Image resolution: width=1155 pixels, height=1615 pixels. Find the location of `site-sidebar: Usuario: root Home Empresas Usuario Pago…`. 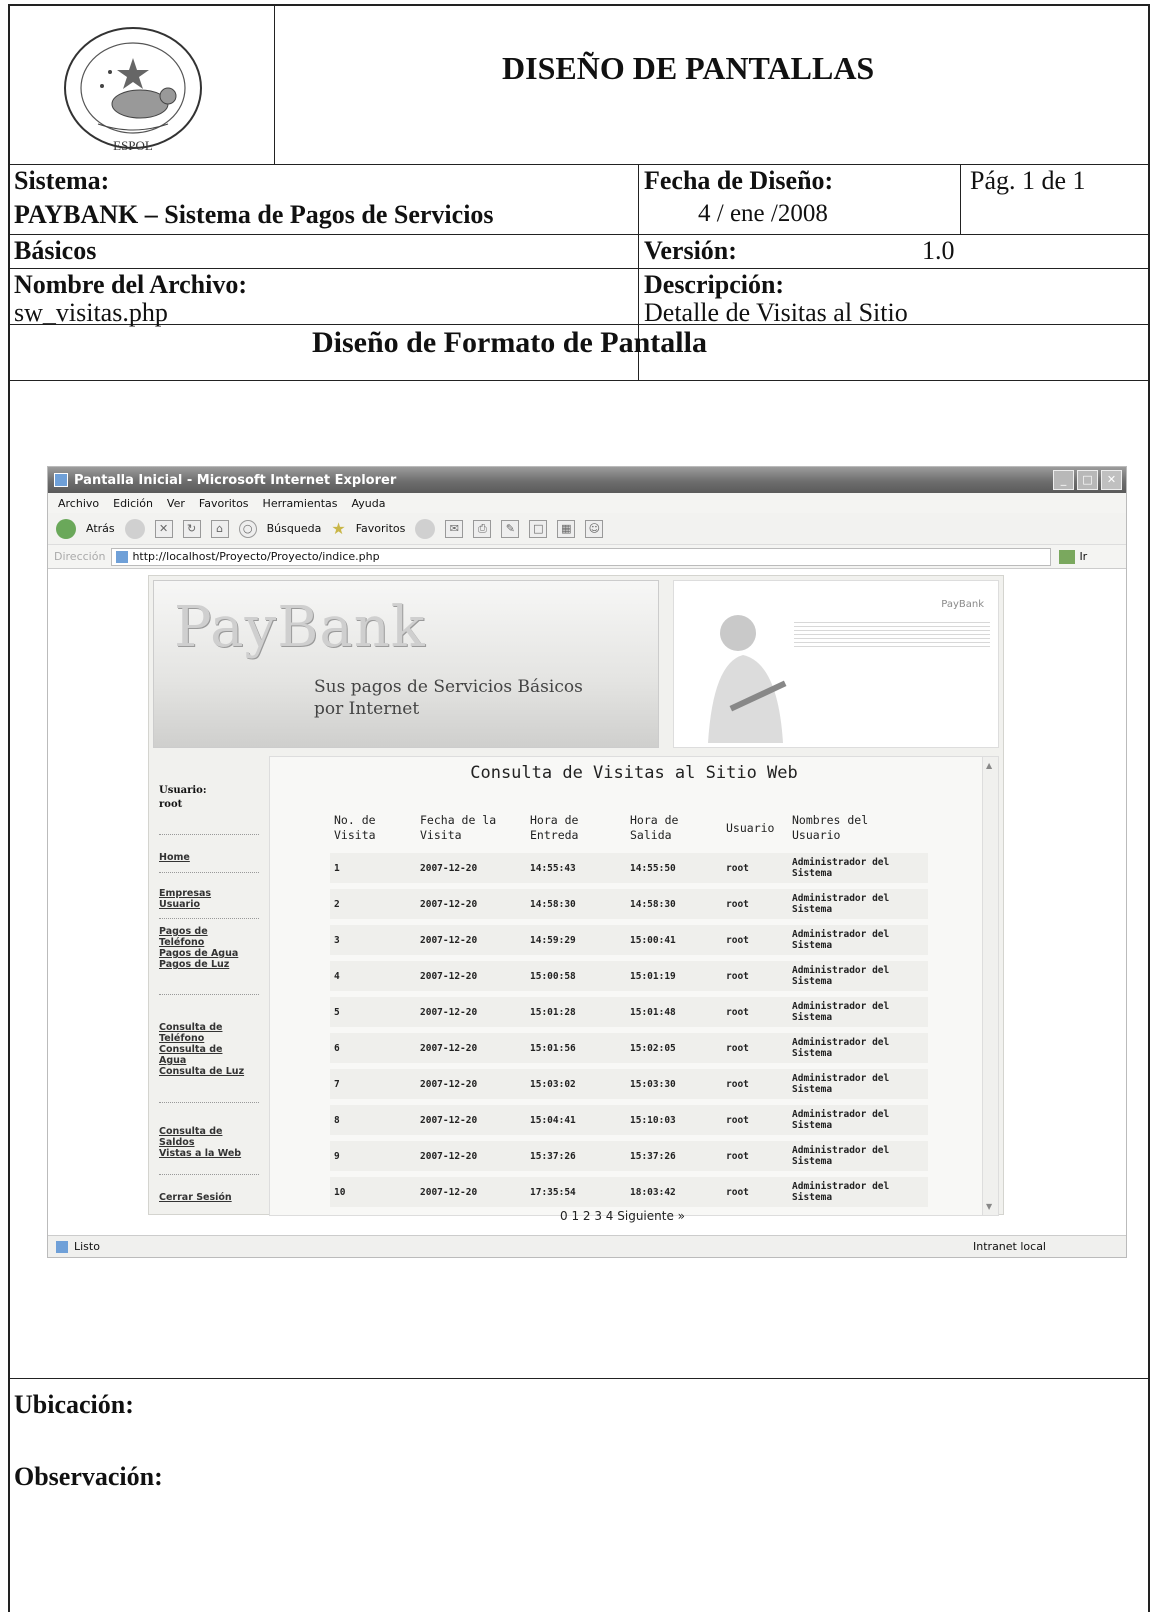

site-sidebar: Usuario: root Home Empresas Usuario Pago… is located at coordinates (210, 986).